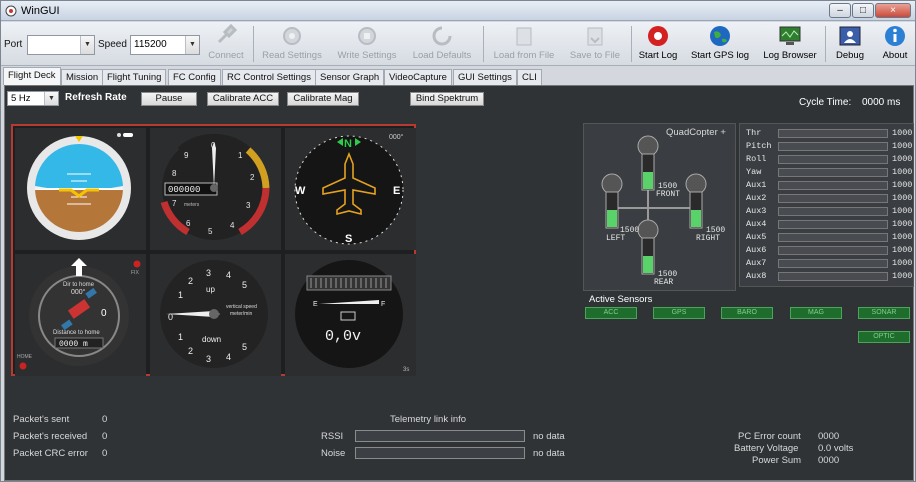 The image size is (916, 482). What do you see at coordinates (80, 189) in the screenshot?
I see `attitude-indicator` at bounding box center [80, 189].